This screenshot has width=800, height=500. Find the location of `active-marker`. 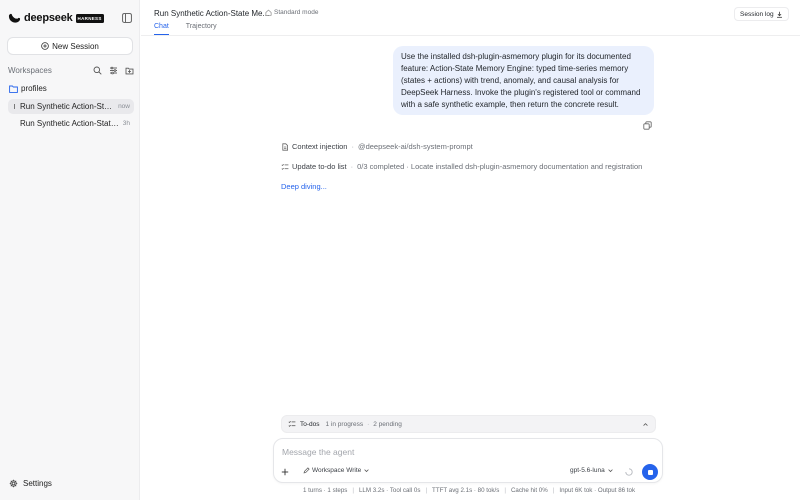

active-marker is located at coordinates (14, 106).